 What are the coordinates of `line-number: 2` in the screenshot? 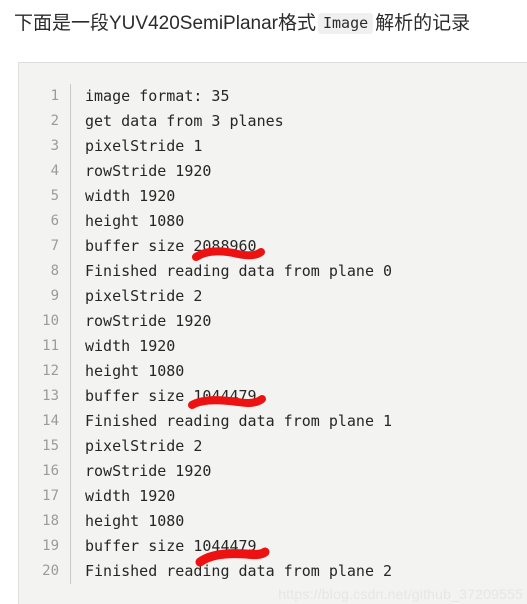 It's located at (54, 121).